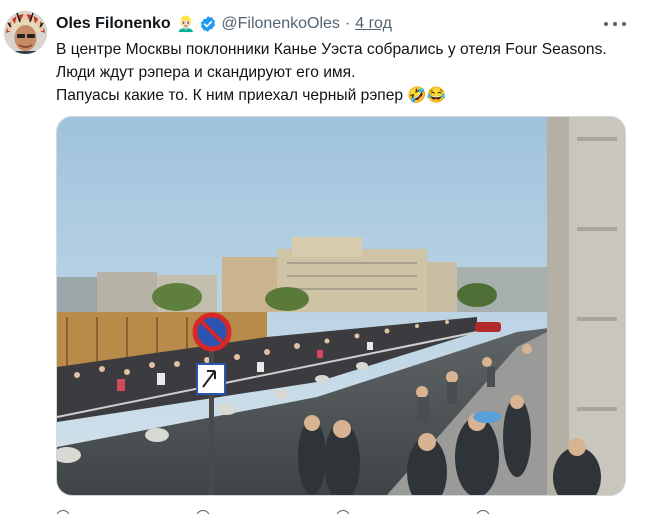 The width and height of the screenshot is (648, 514). I want to click on author-handle: @FilonenkoOles, so click(280, 24).